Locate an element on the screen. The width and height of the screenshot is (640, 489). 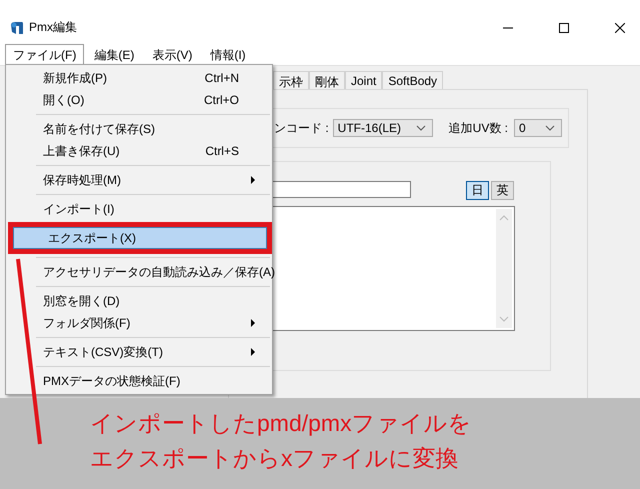
menu-entry-label: 名前を付けて保存(S) is located at coordinates (99, 129).